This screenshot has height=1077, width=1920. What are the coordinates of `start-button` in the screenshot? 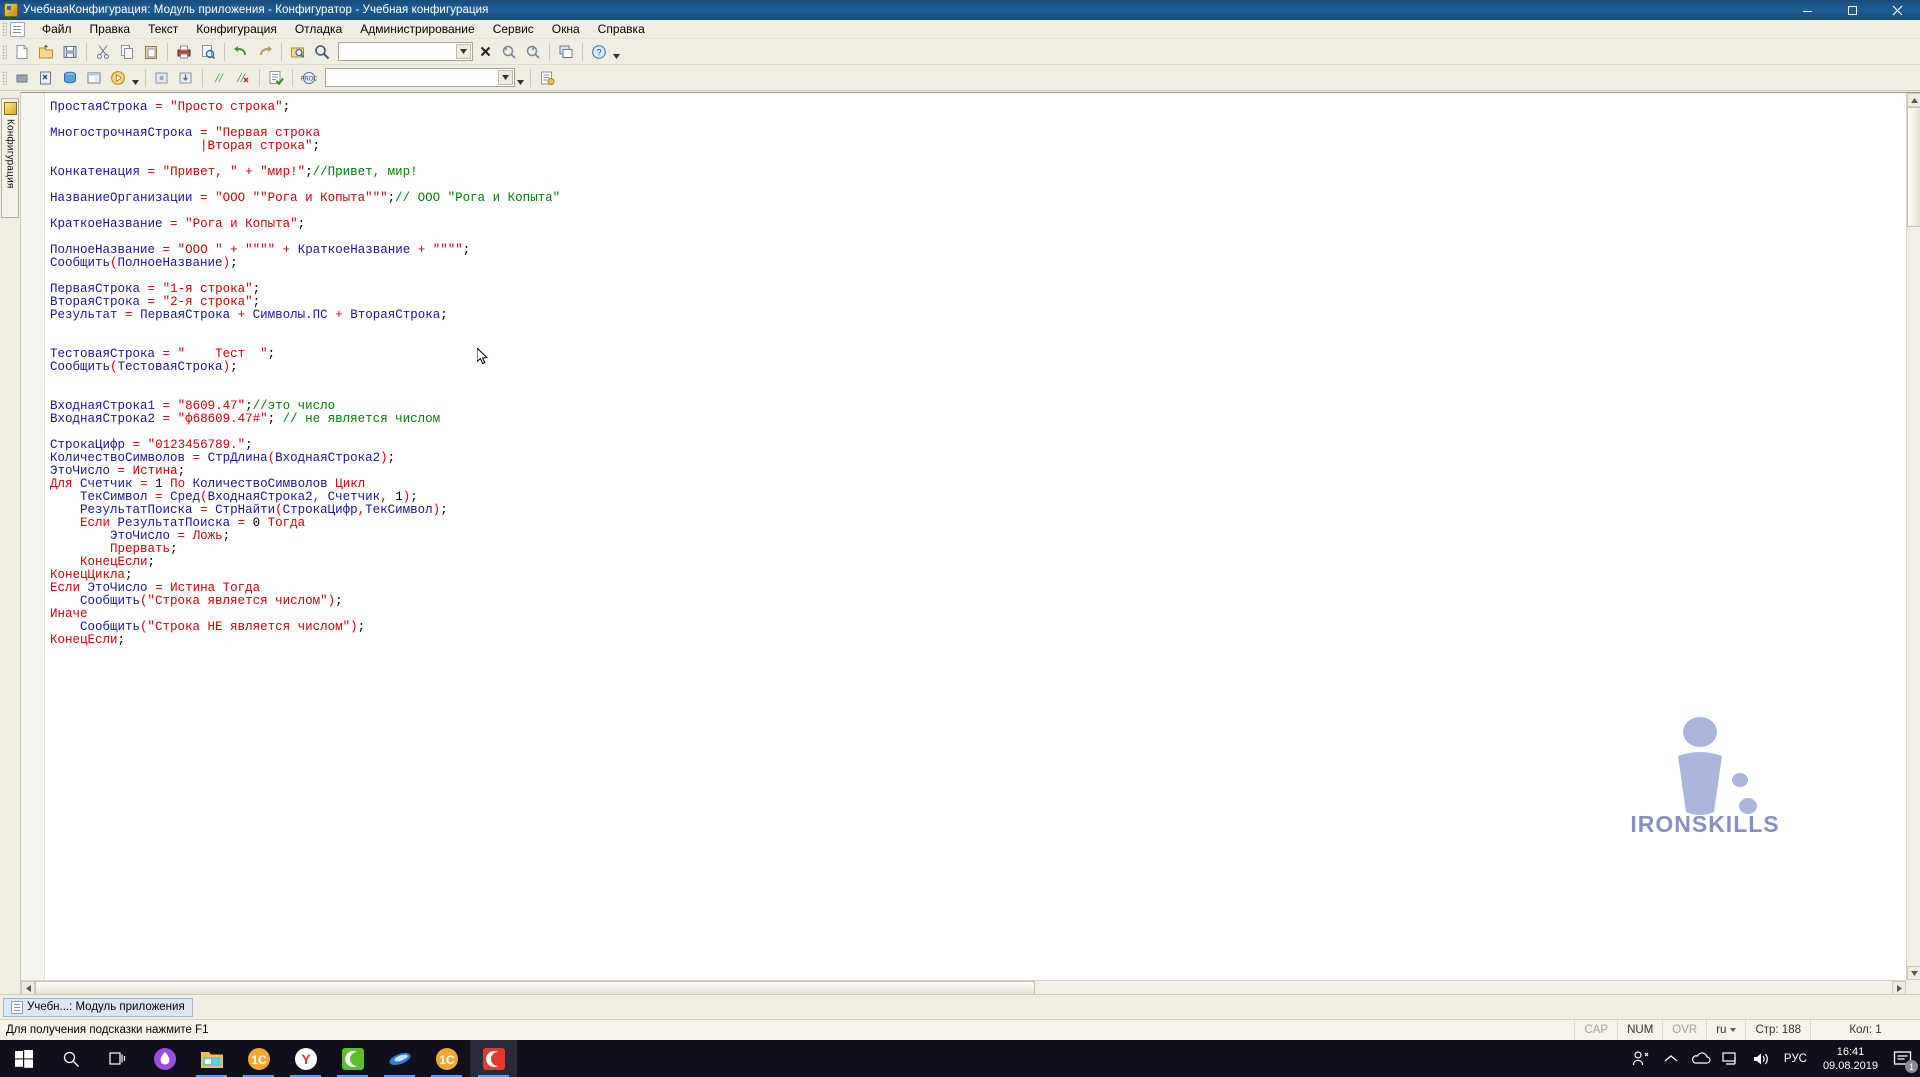 It's located at (23, 1058).